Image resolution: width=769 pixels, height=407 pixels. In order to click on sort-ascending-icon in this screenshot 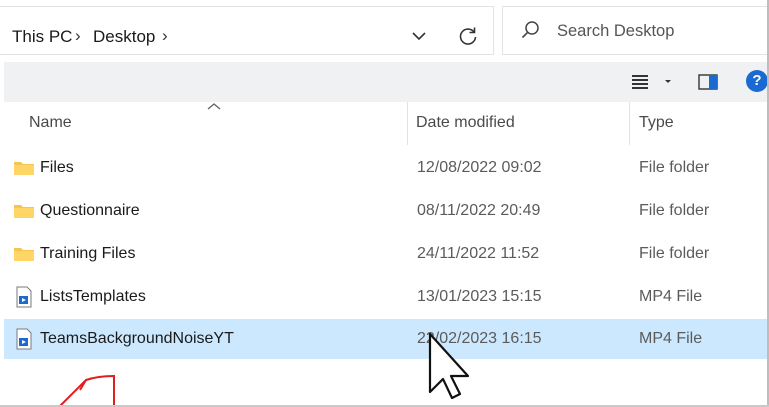, I will do `click(214, 106)`.